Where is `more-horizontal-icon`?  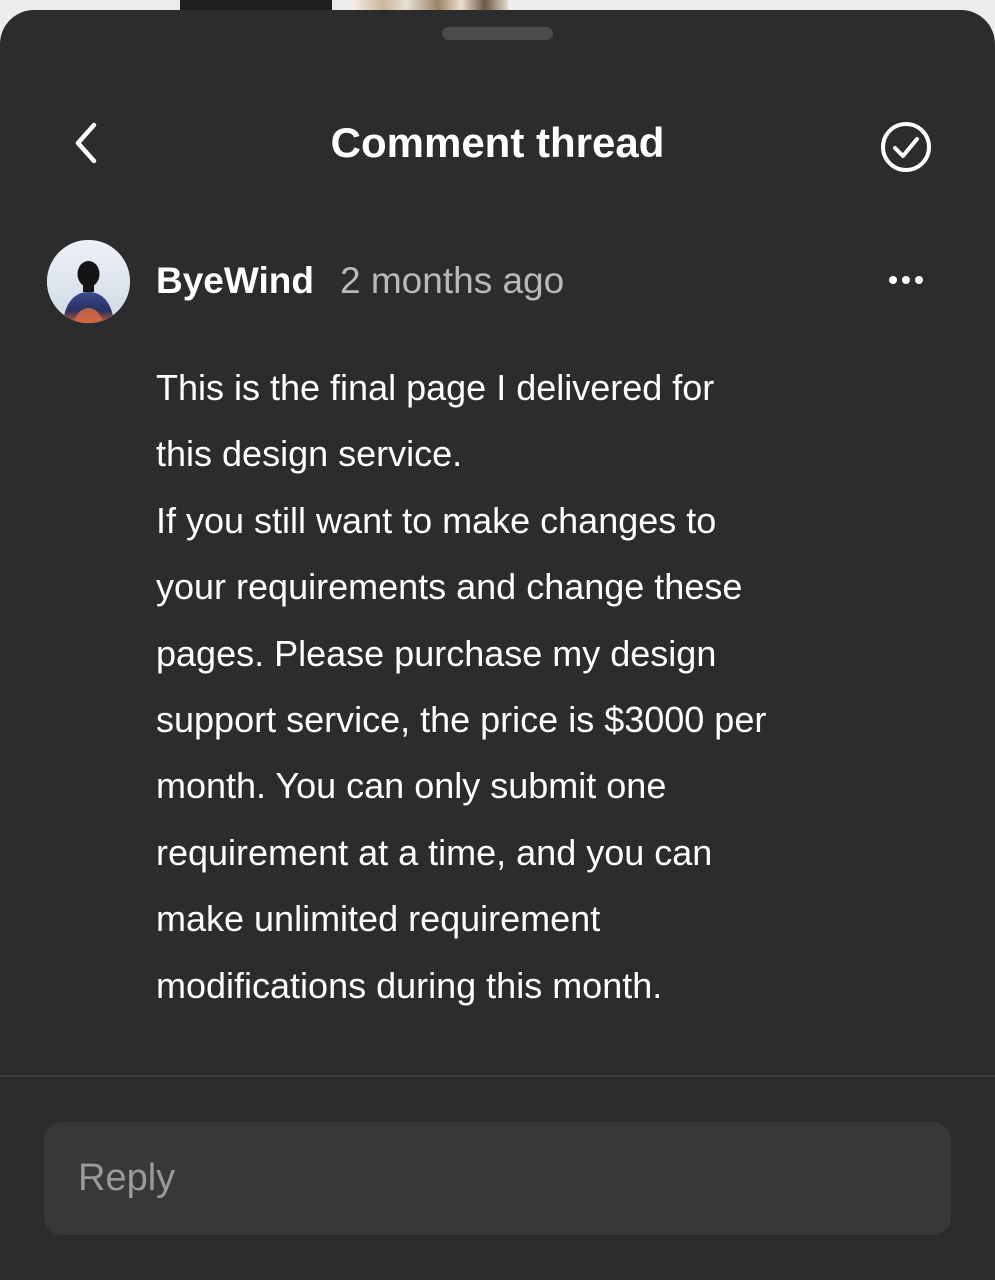
more-horizontal-icon is located at coordinates (906, 280).